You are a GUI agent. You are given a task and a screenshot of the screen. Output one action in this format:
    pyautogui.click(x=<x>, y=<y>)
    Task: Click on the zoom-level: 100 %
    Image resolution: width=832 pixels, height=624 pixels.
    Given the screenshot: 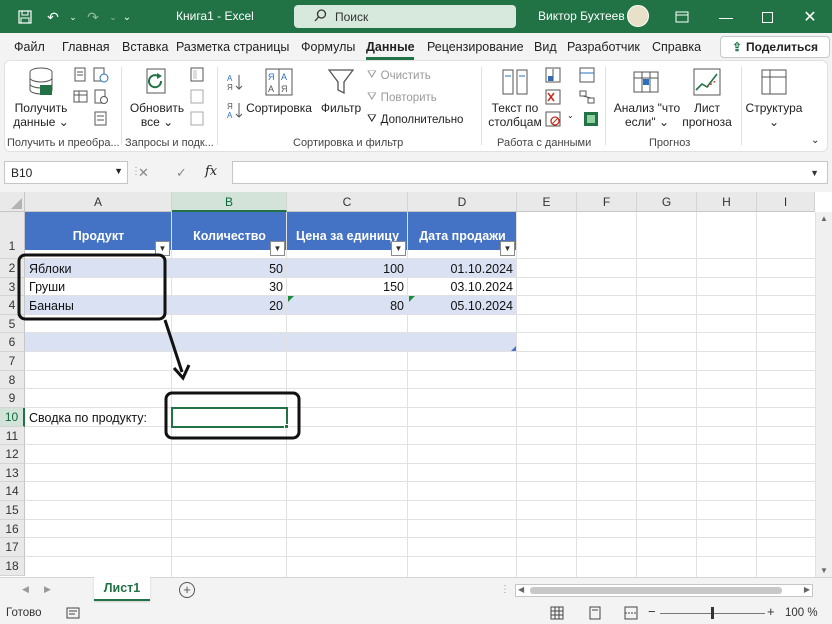 What is the action you would take?
    pyautogui.click(x=801, y=613)
    